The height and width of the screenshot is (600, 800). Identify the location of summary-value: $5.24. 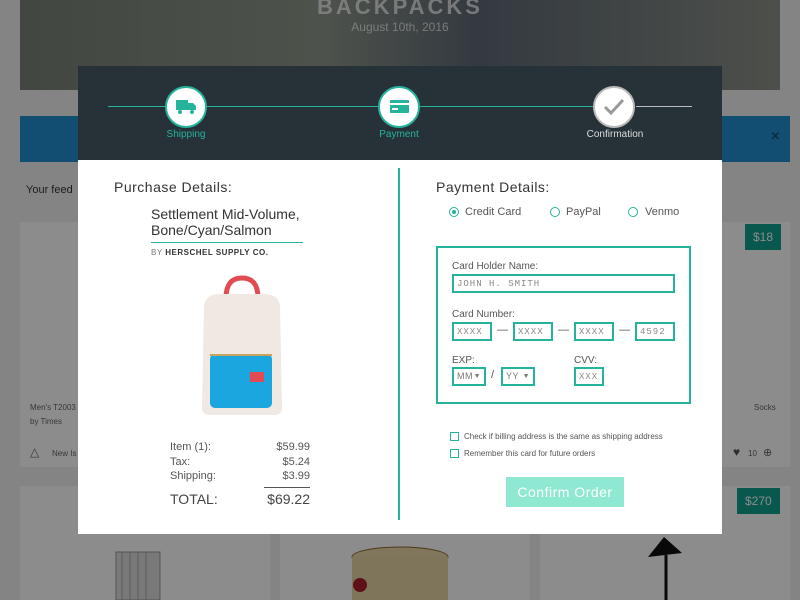
(296, 462).